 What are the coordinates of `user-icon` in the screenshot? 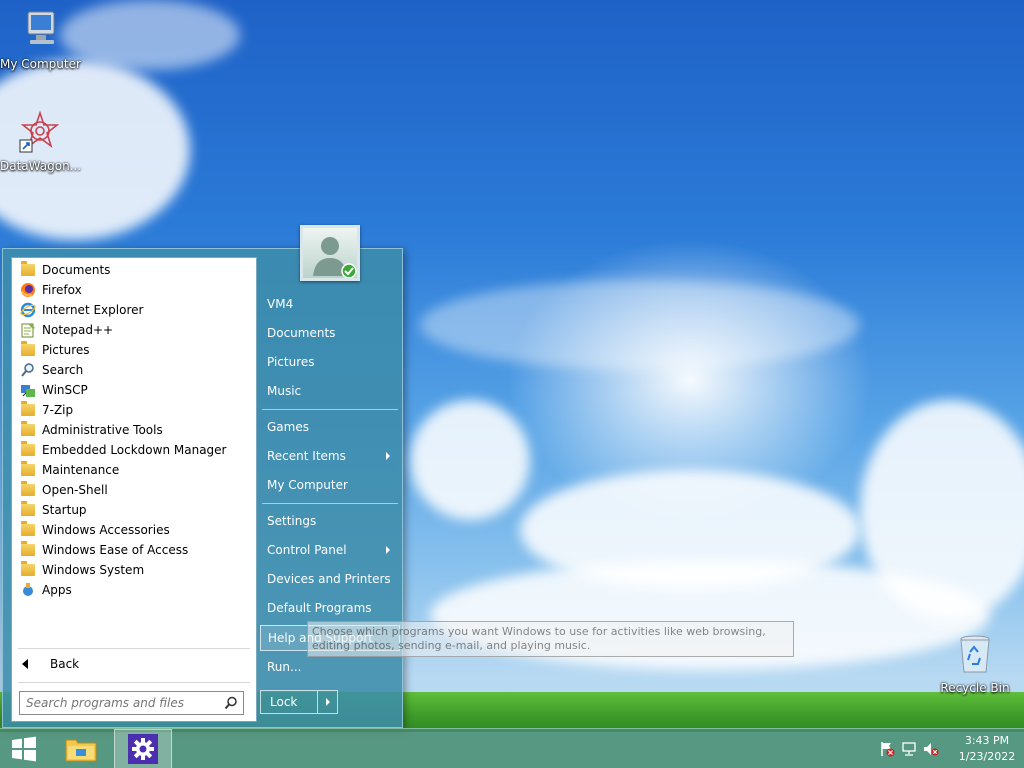 It's located at (335, 258).